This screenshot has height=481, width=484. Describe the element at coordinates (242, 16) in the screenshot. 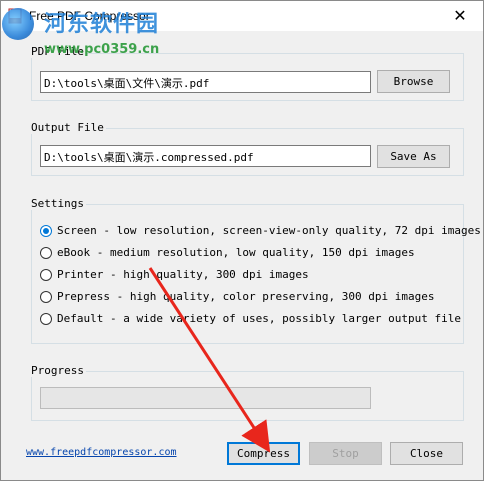

I see `title-bar: Free PDF Compressor ✕` at that location.